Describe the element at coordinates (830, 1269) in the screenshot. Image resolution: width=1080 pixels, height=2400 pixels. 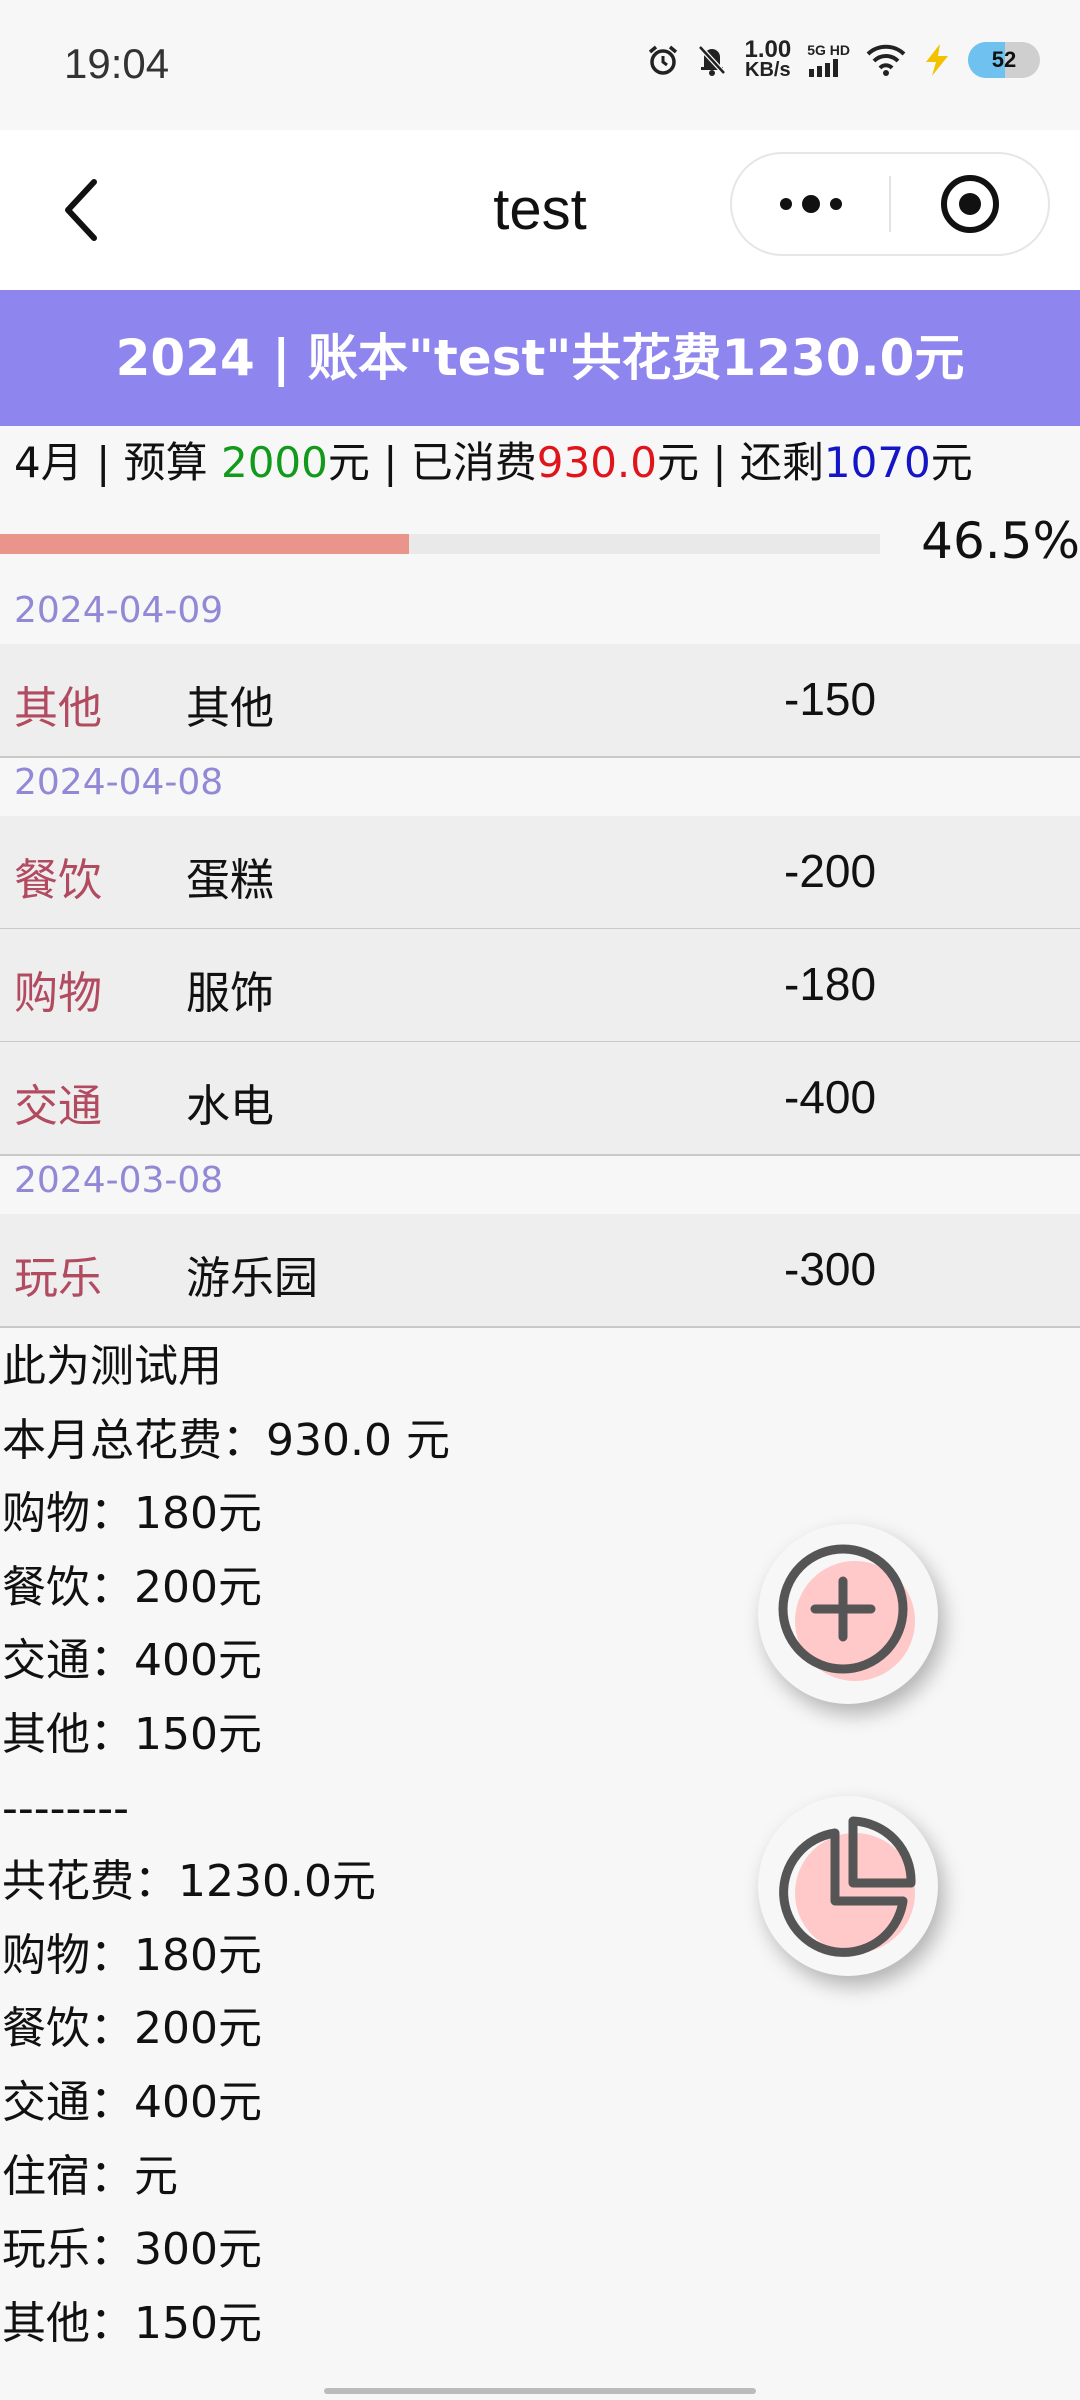
I see `record-amount: -300` at that location.